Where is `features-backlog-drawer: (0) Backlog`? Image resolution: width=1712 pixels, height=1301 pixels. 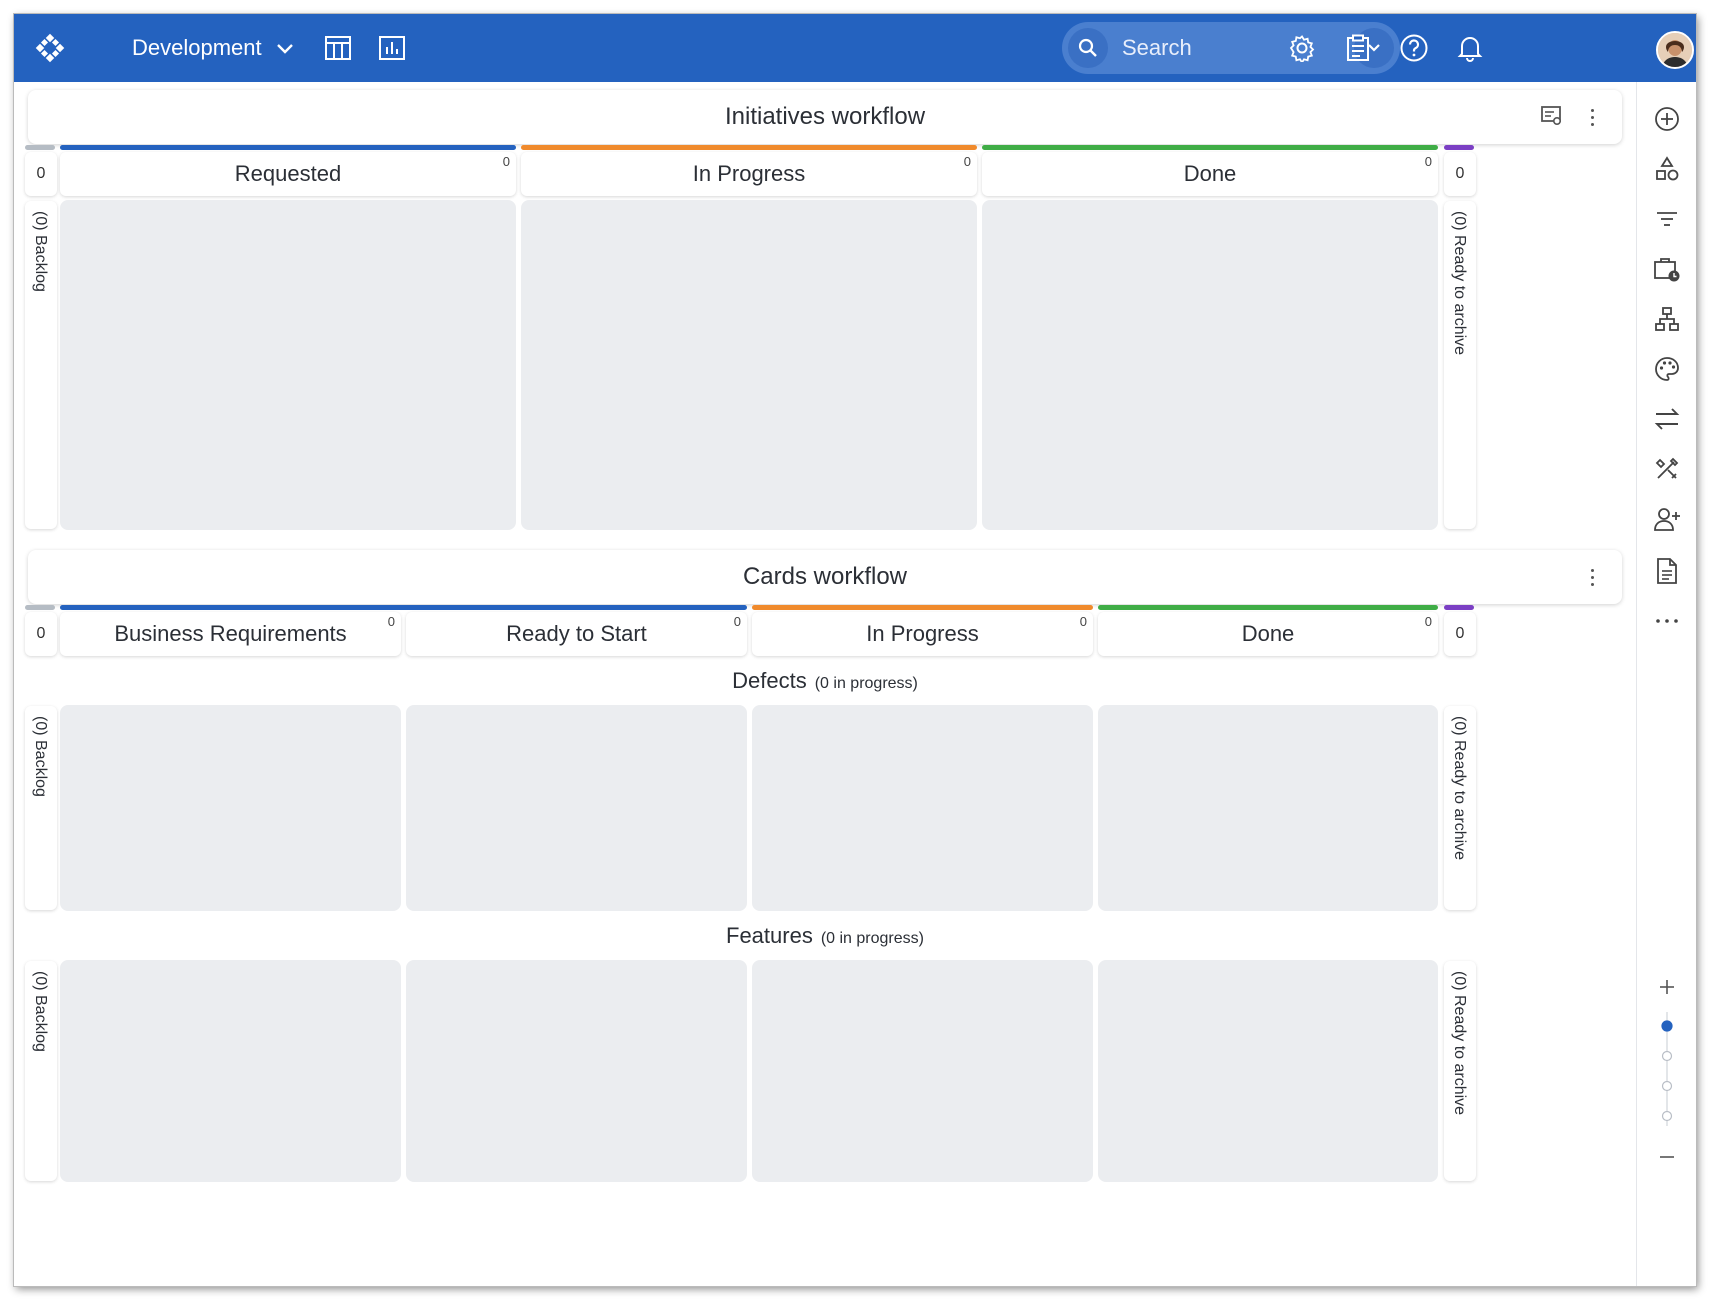 features-backlog-drawer: (0) Backlog is located at coordinates (41, 1071).